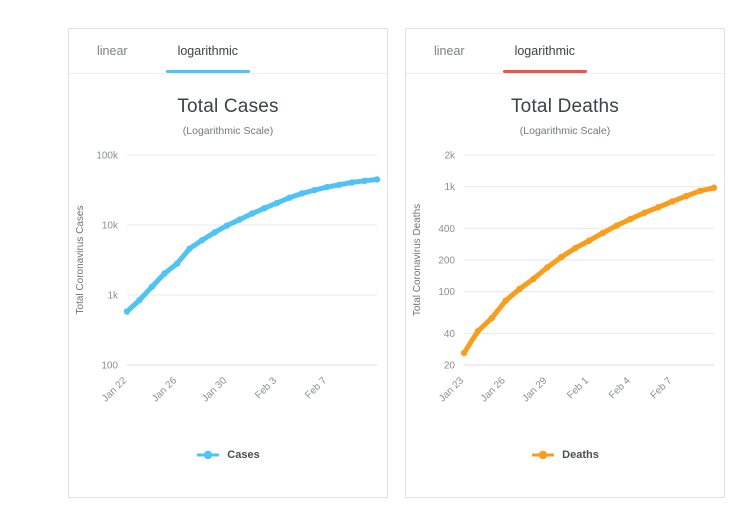  I want to click on chart-subtitle-deaths: (Logarithmic Scale), so click(565, 131).